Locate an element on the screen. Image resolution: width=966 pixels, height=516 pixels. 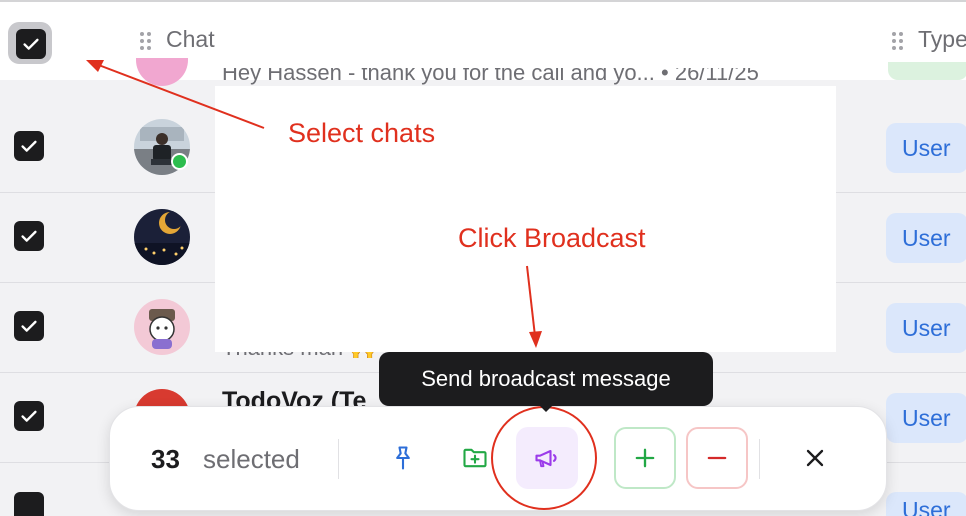
plus-icon is located at coordinates (645, 458).